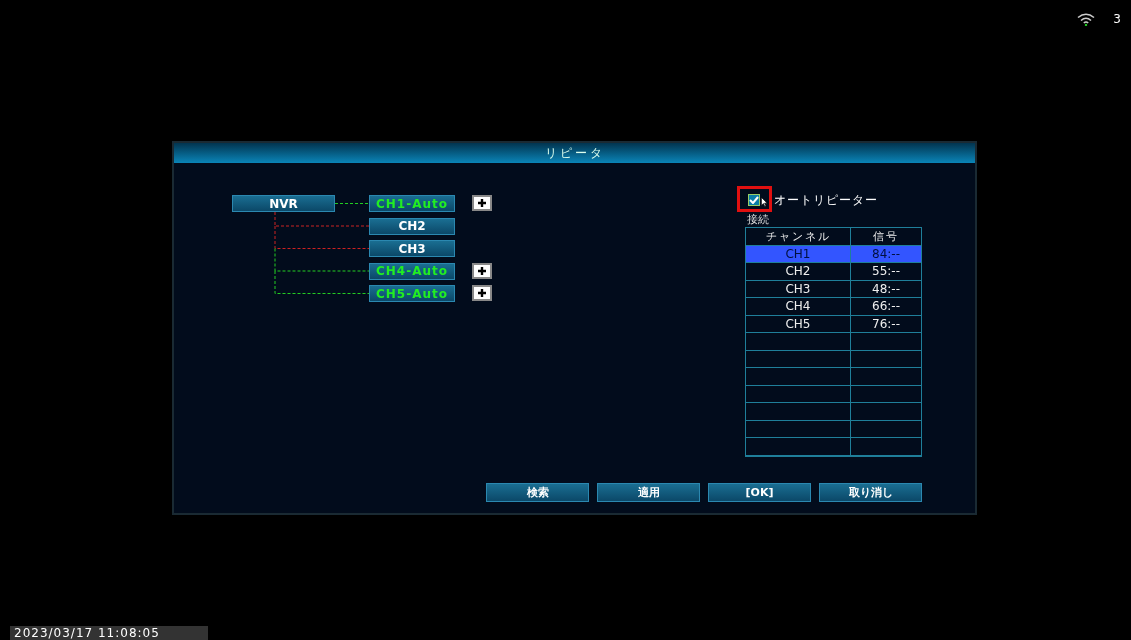 The height and width of the screenshot is (640, 1131). What do you see at coordinates (798, 324) in the screenshot?
I see `table-cell: CH5` at bounding box center [798, 324].